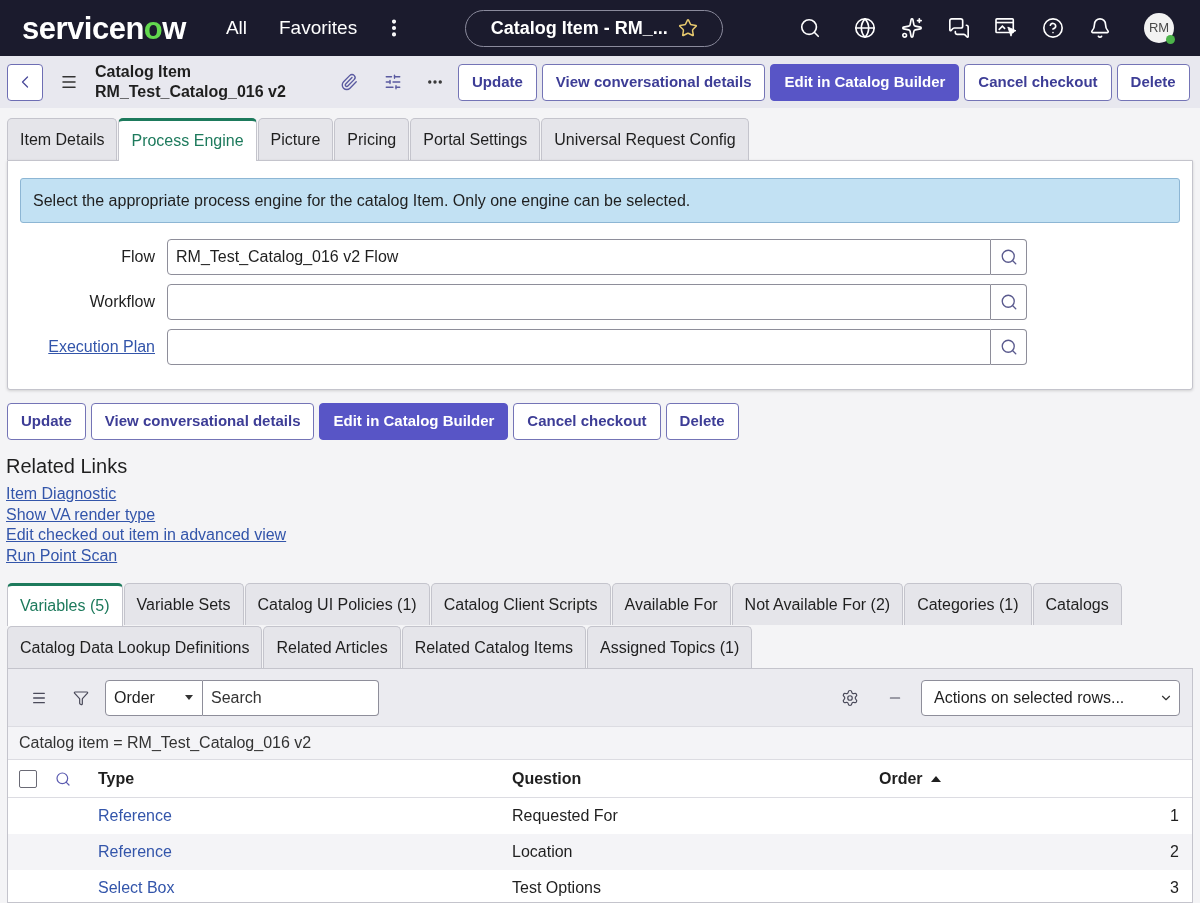  What do you see at coordinates (146, 535) in the screenshot?
I see `related-link: Edit checked out item in advanced view` at bounding box center [146, 535].